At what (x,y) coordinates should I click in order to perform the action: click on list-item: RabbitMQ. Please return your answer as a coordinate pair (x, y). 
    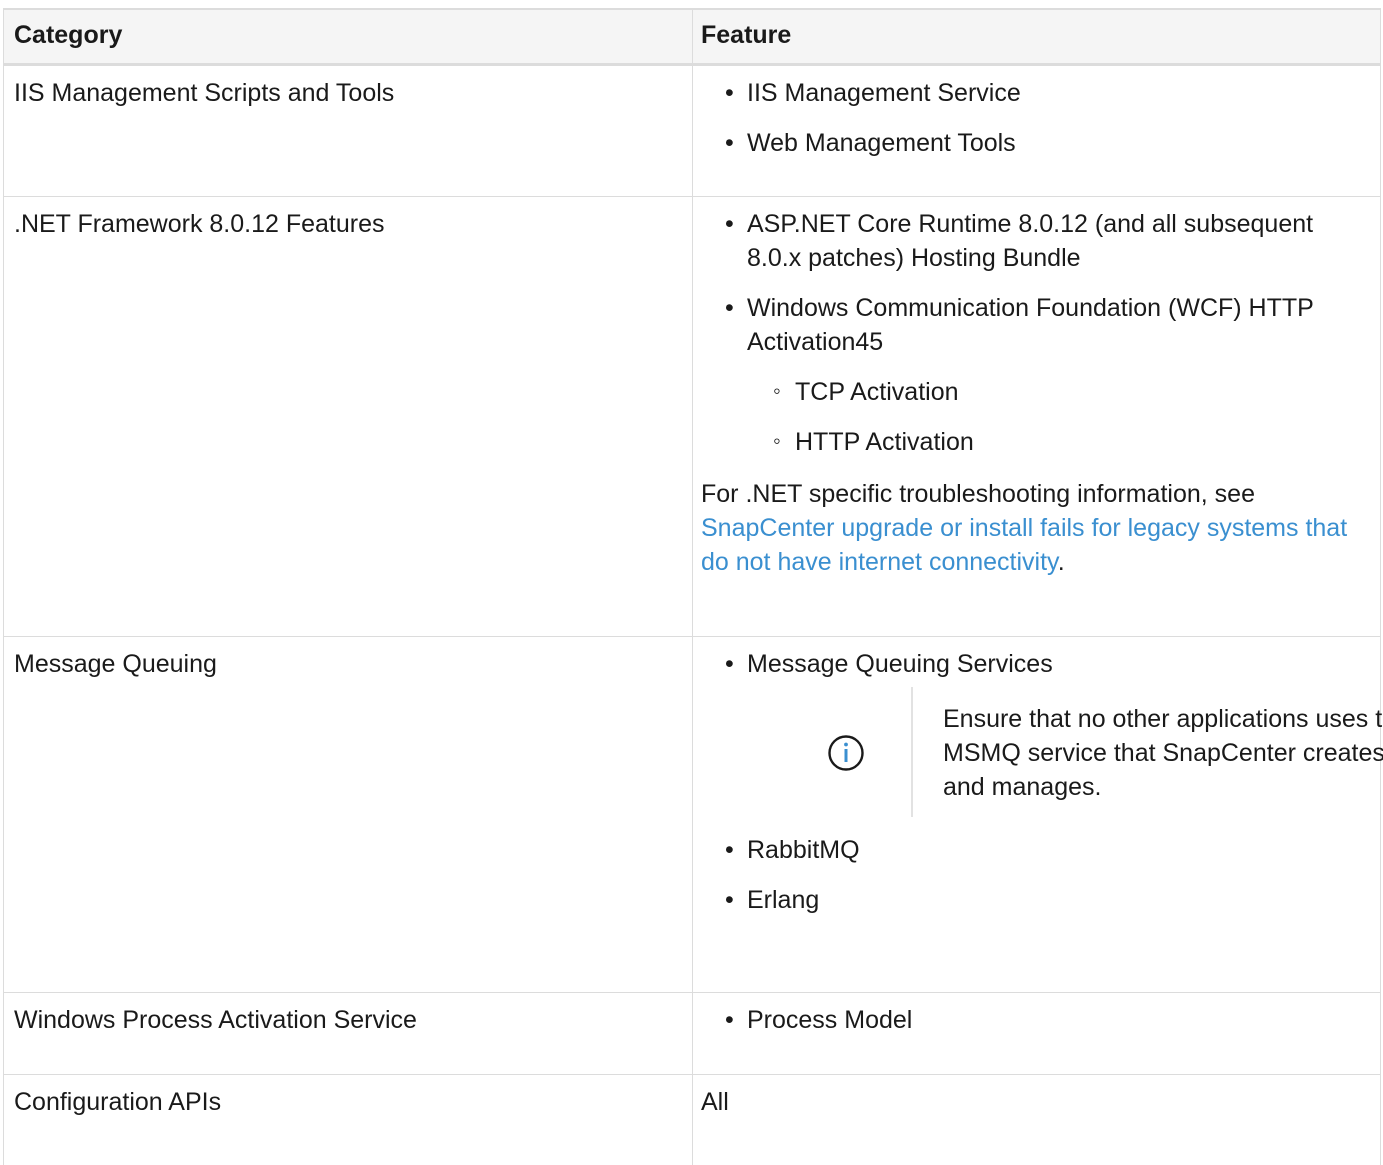
    Looking at the image, I should click on (1047, 850).